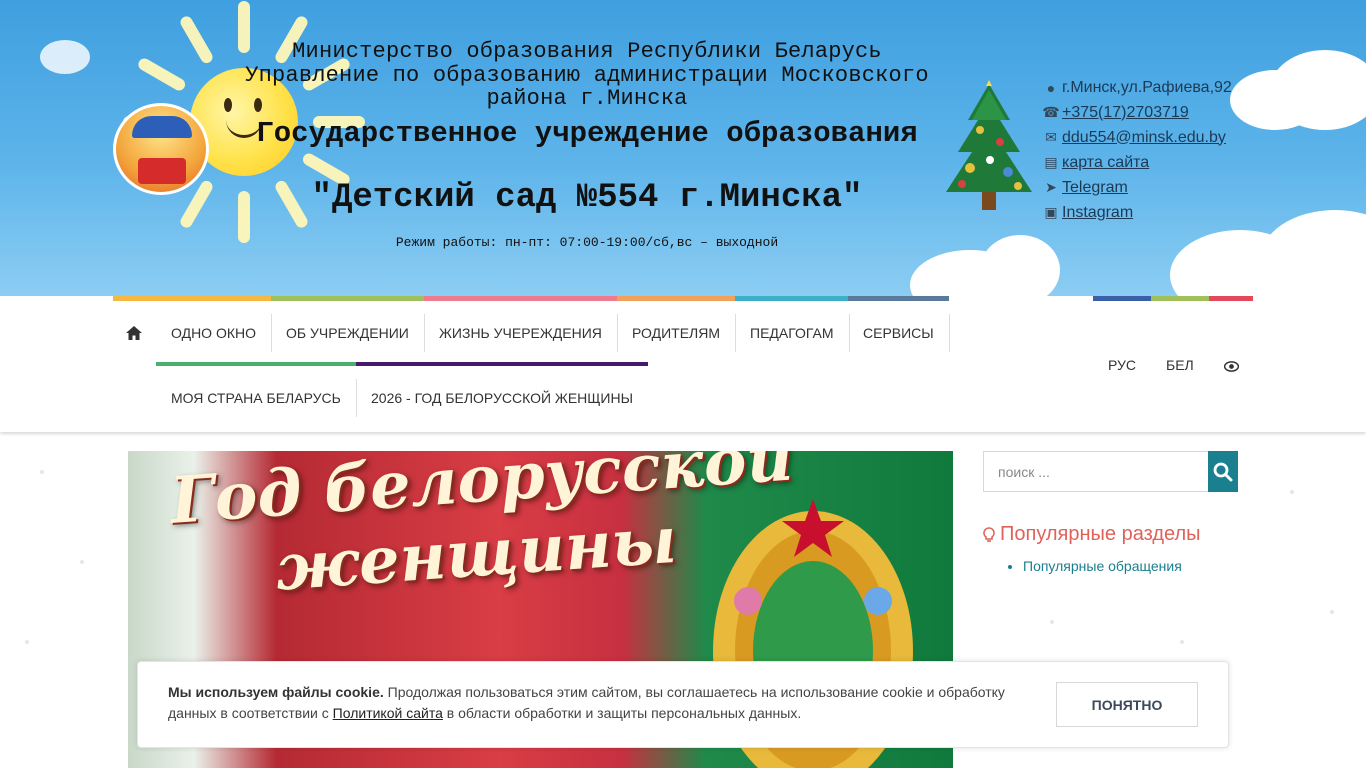 The image size is (1366, 768). I want to click on phone-link: +375(17)2703719, so click(1125, 113).